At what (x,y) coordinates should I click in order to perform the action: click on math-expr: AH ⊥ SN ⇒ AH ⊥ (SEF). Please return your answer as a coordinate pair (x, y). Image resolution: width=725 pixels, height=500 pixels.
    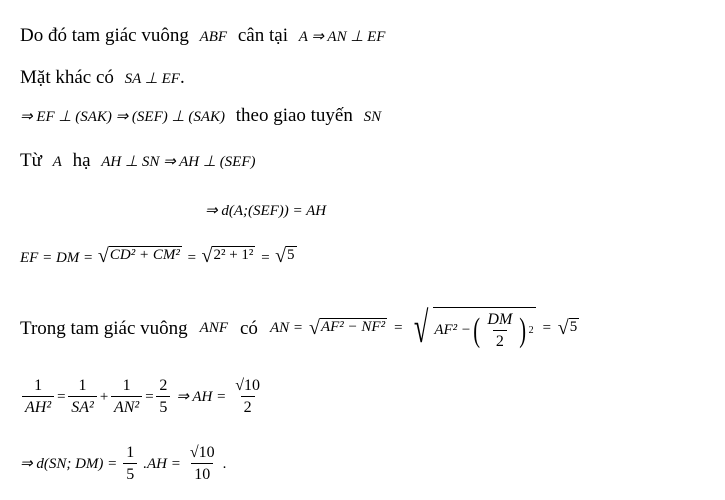
    Looking at the image, I should click on (178, 162).